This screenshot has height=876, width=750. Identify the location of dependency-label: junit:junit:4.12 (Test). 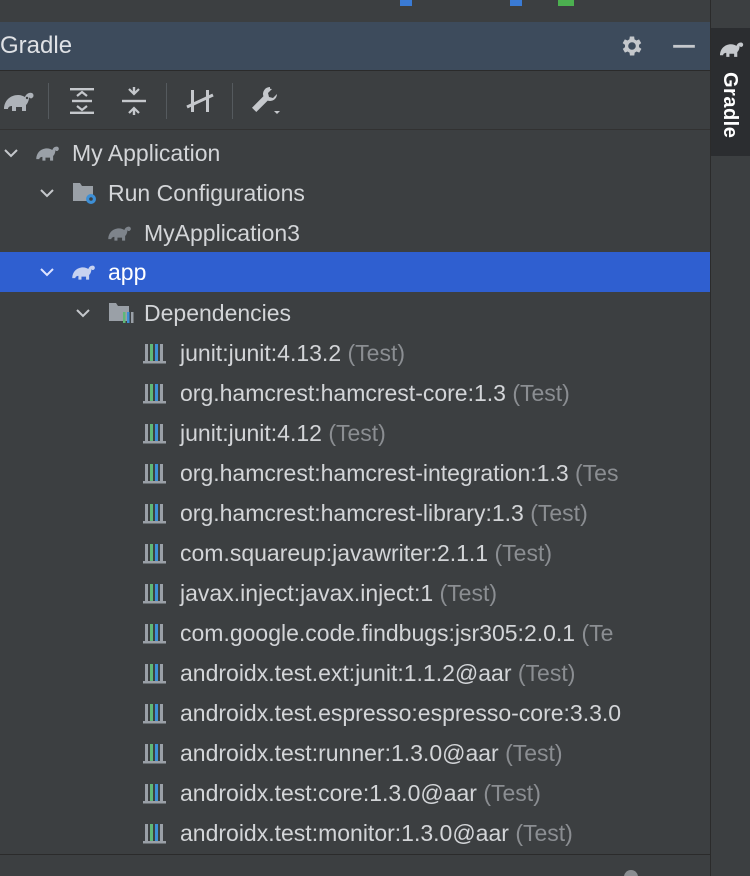
(283, 433).